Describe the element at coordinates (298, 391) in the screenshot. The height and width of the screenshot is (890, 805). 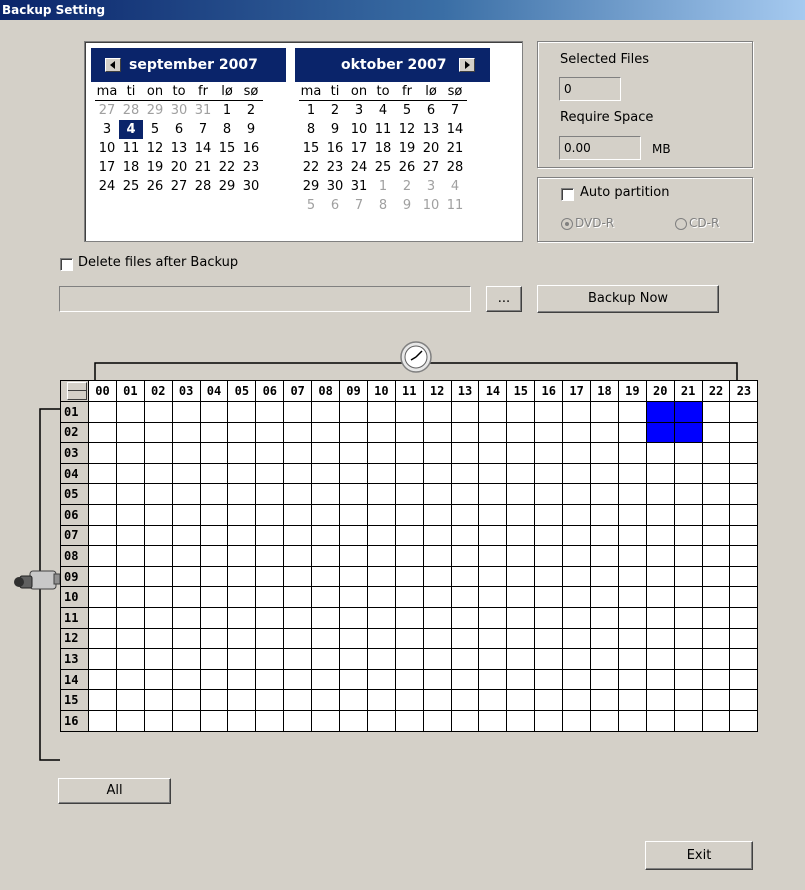
I see `hour-header: 07` at that location.